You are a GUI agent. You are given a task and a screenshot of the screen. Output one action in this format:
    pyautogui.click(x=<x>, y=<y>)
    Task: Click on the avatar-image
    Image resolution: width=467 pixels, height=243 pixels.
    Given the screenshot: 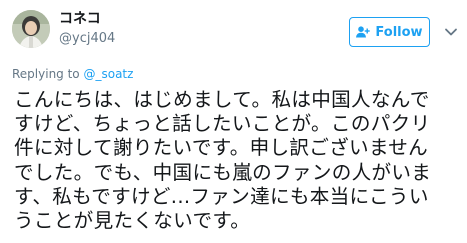 What is the action you would take?
    pyautogui.click(x=31, y=29)
    